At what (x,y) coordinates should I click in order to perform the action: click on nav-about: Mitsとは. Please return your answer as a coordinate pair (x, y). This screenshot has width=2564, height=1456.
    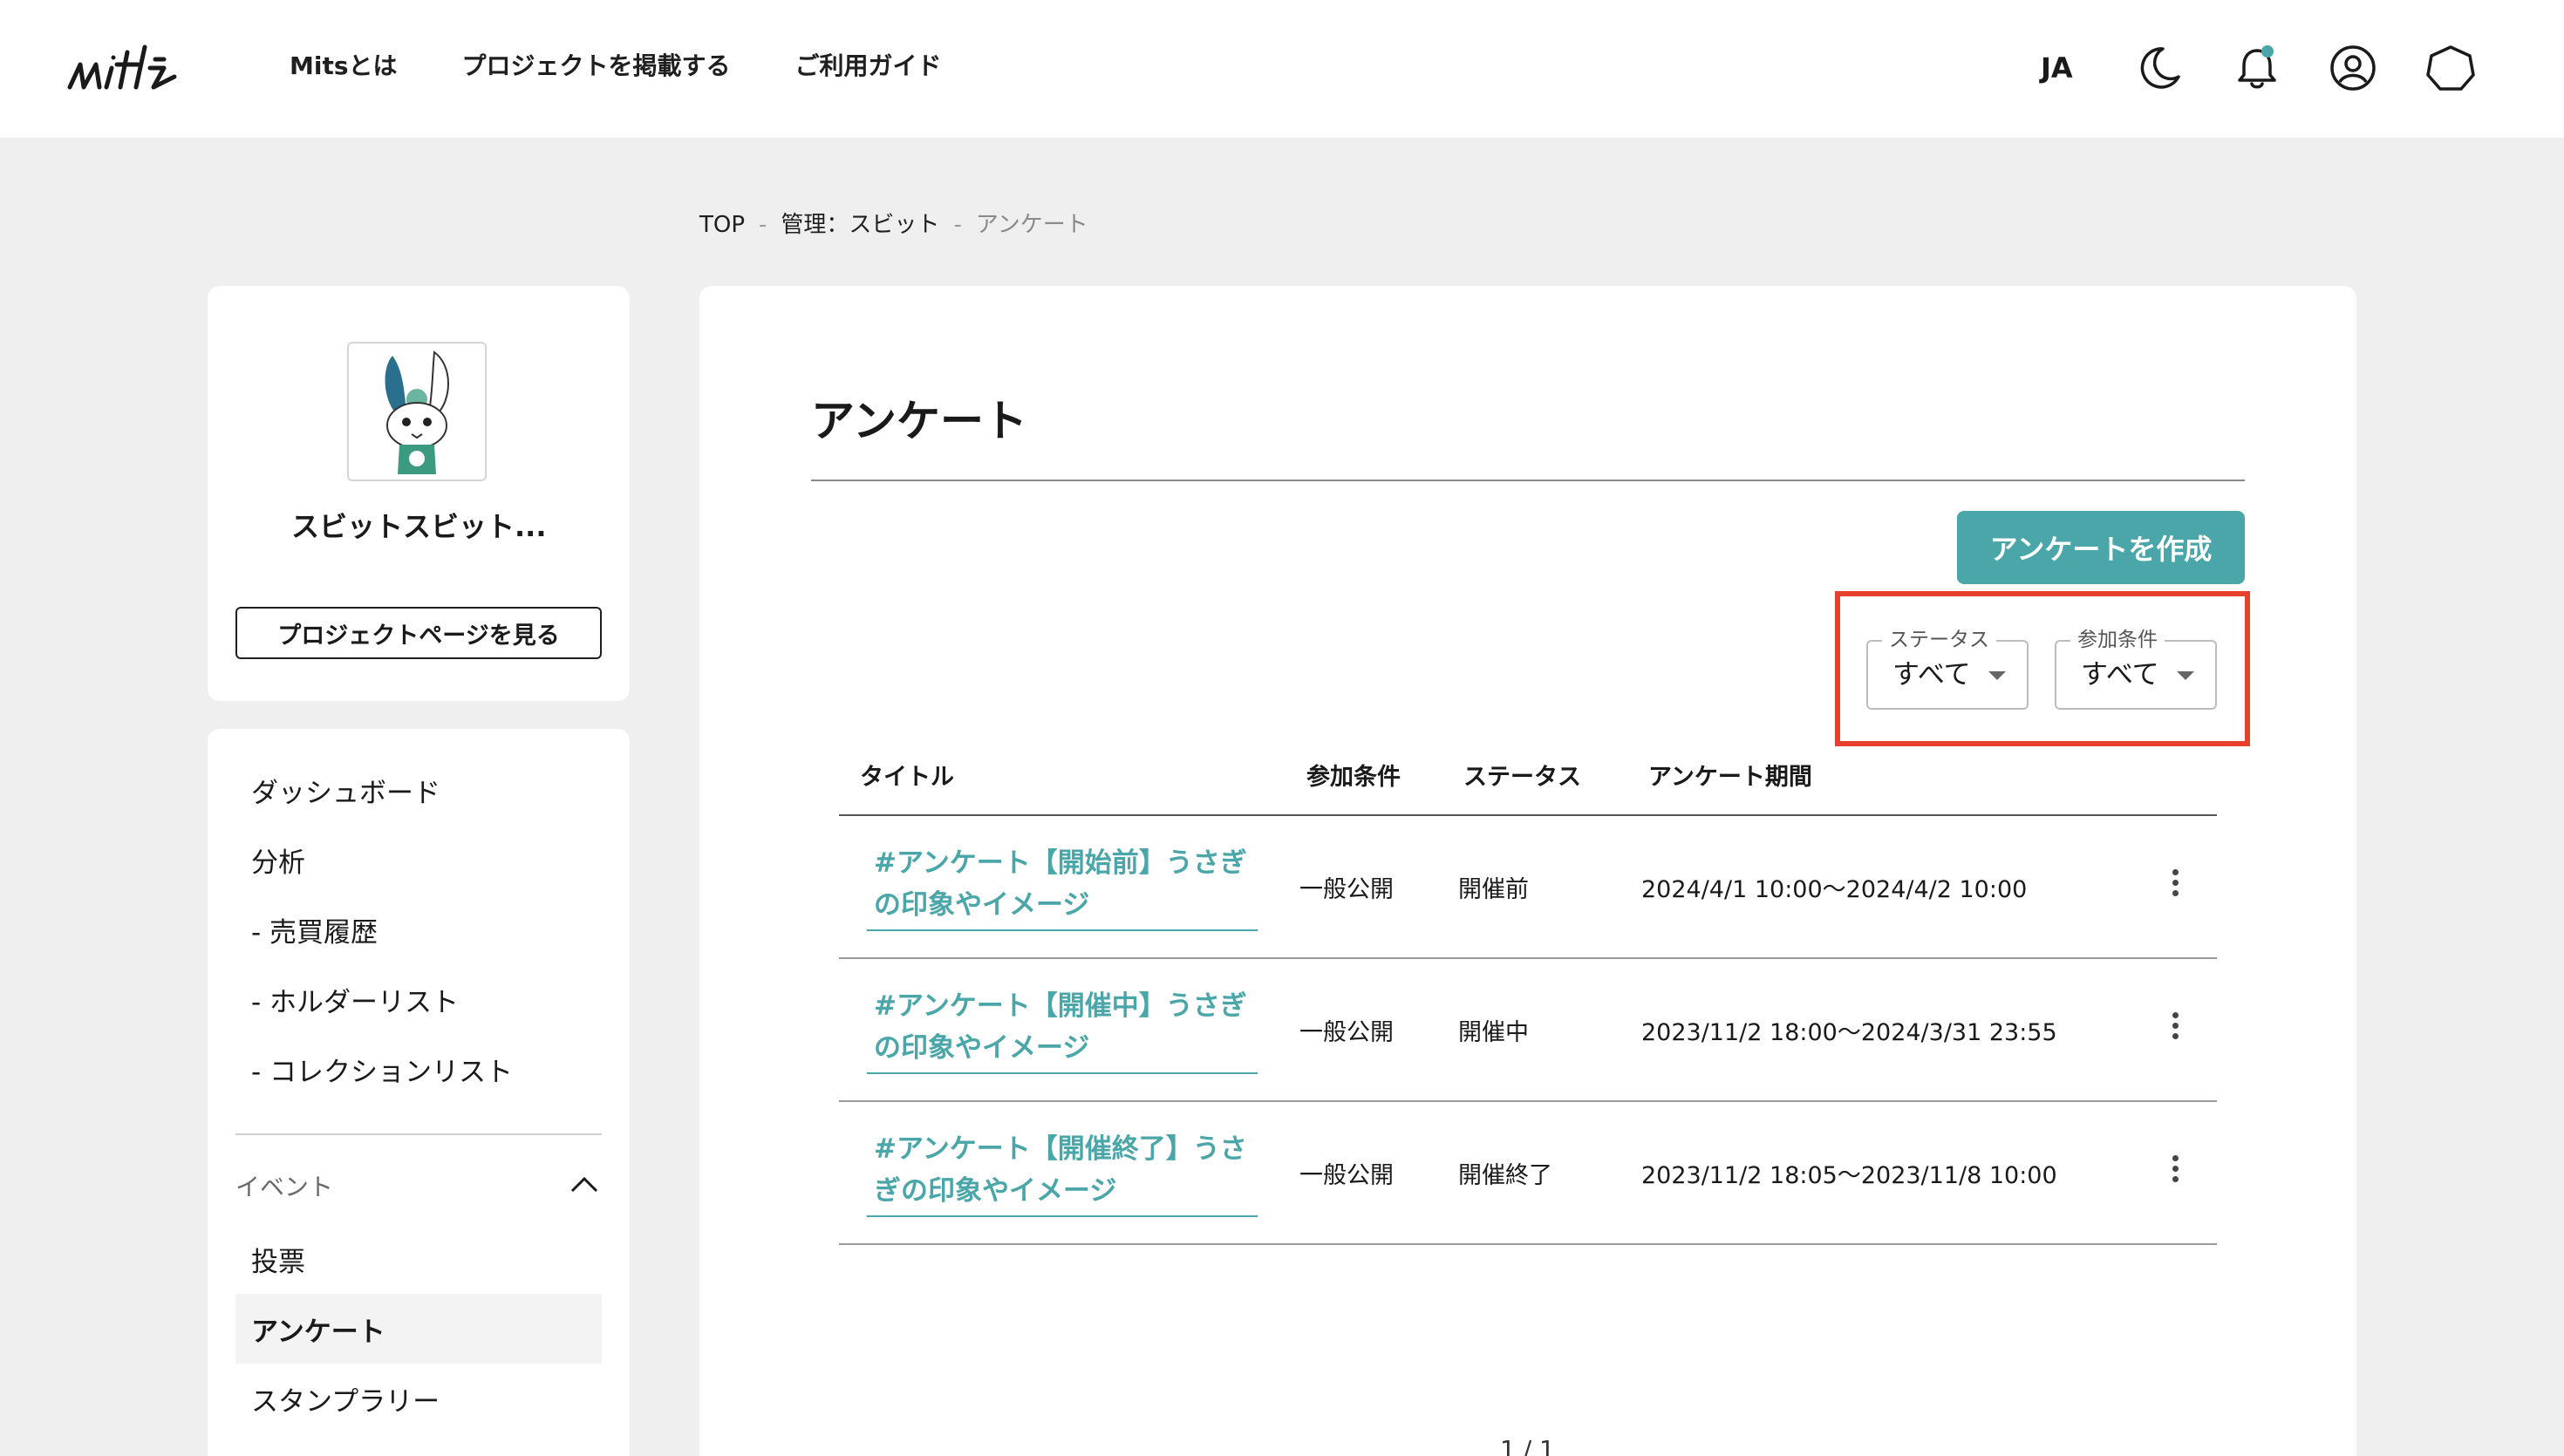
    Looking at the image, I should click on (344, 66).